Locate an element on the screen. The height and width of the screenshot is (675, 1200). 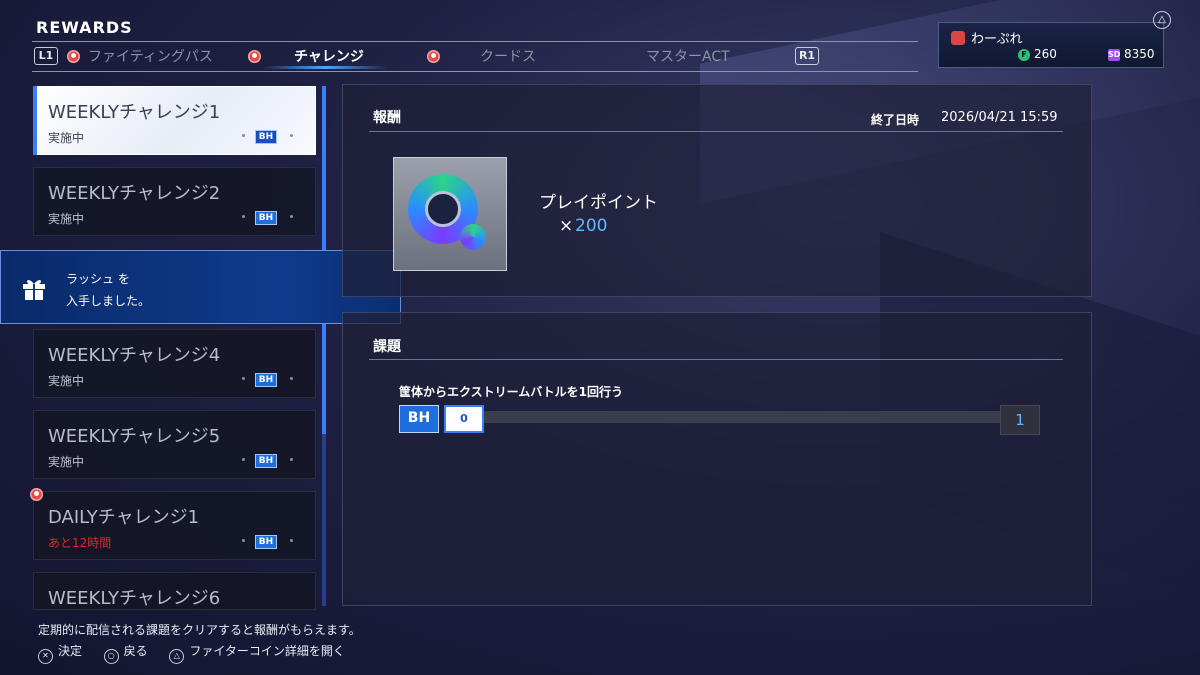
challenge-alert-icon is located at coordinates (36, 494).